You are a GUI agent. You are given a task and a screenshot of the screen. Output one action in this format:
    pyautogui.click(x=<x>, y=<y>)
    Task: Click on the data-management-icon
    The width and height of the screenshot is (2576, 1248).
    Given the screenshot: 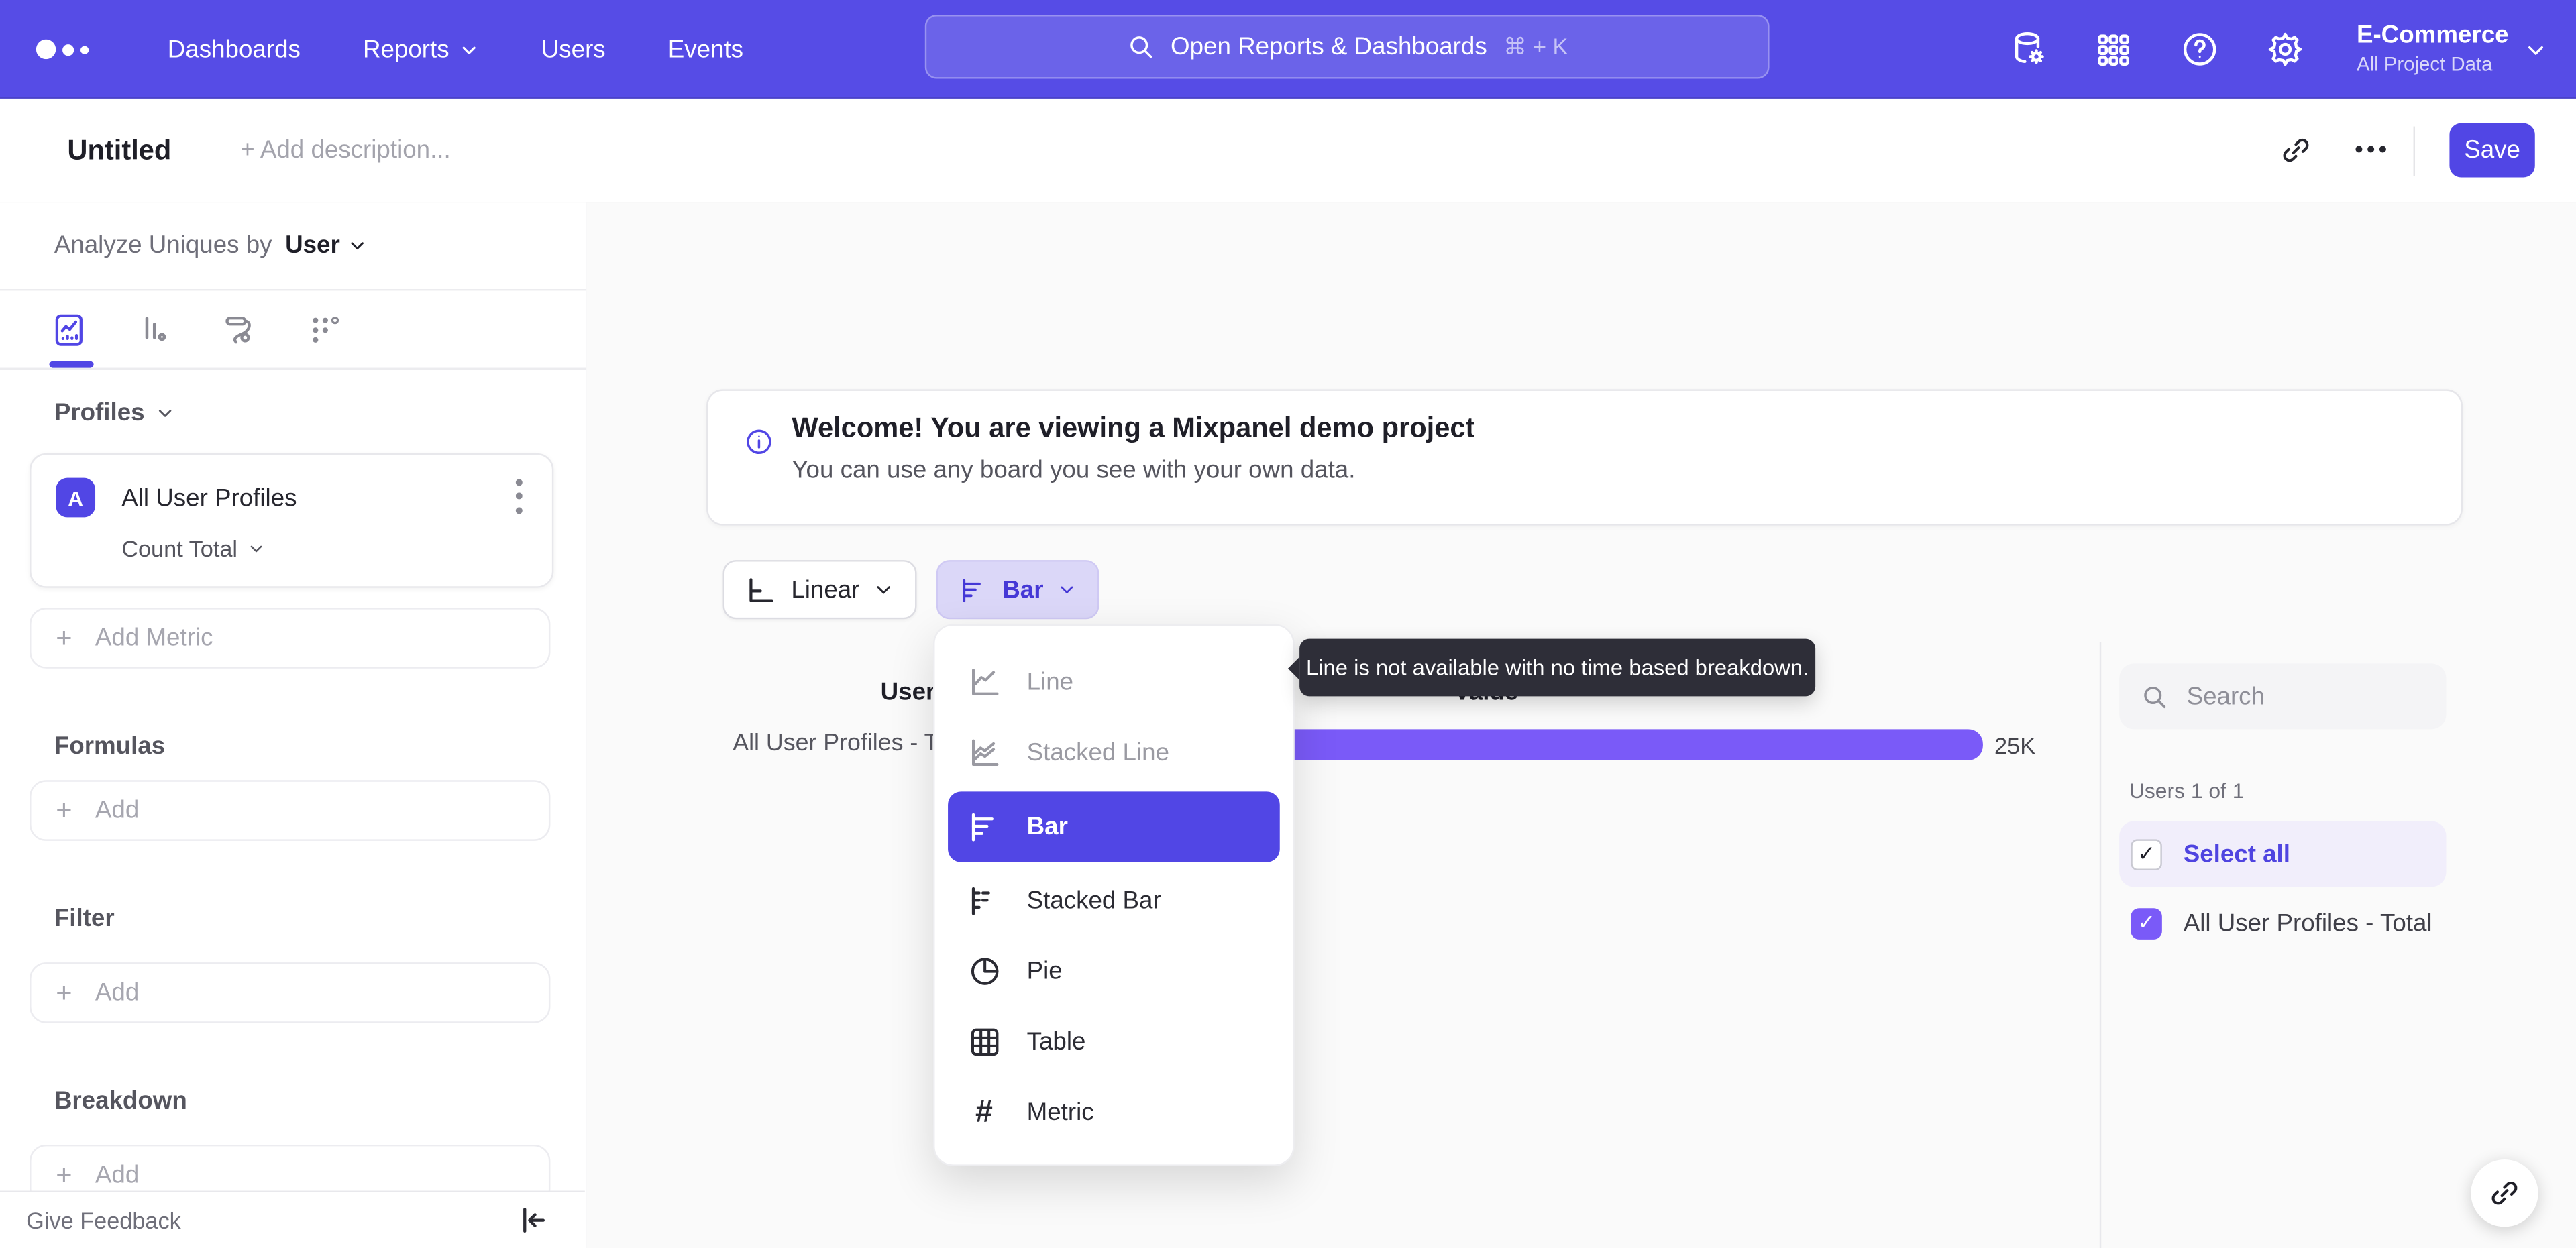 What is the action you would take?
    pyautogui.click(x=2028, y=49)
    